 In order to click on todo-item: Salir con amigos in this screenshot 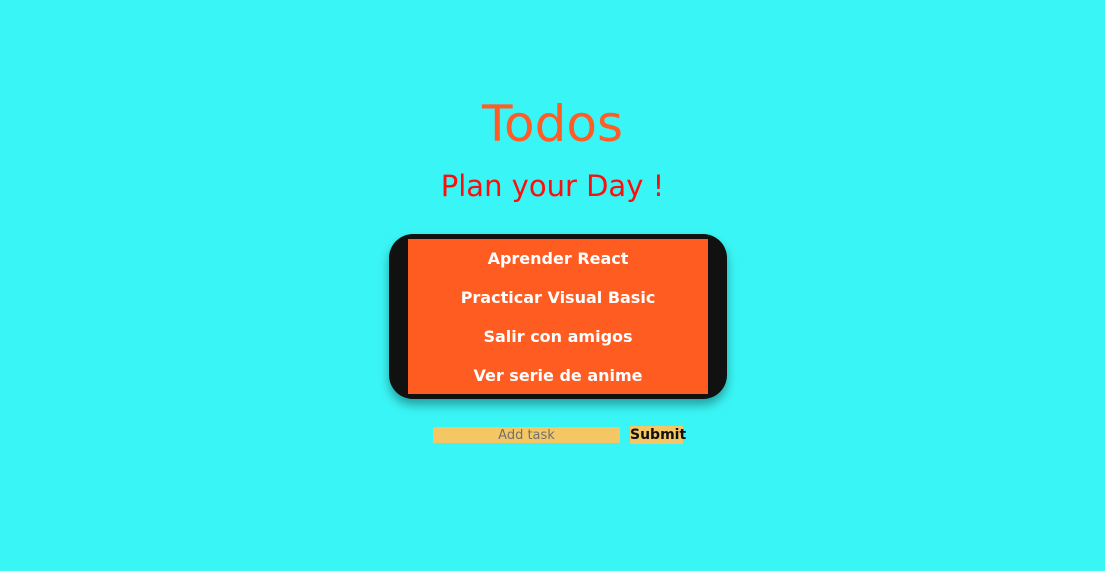, I will do `click(558, 336)`.